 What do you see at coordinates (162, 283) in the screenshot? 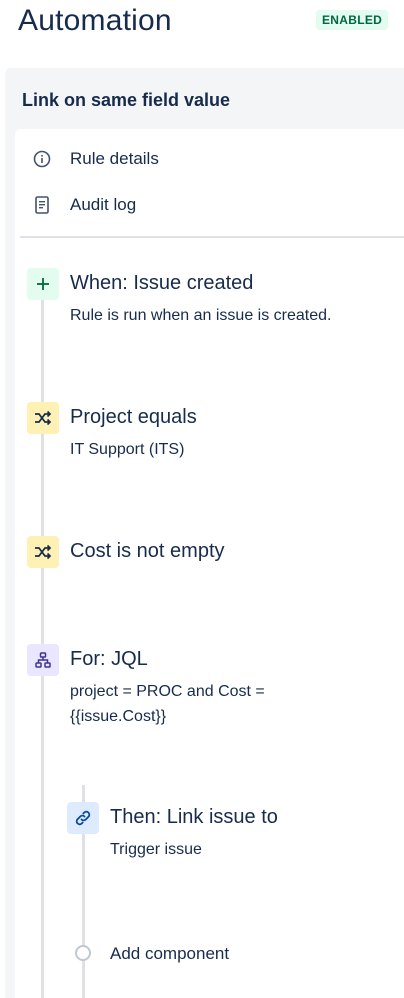
I see `component-title: When: Issue created` at bounding box center [162, 283].